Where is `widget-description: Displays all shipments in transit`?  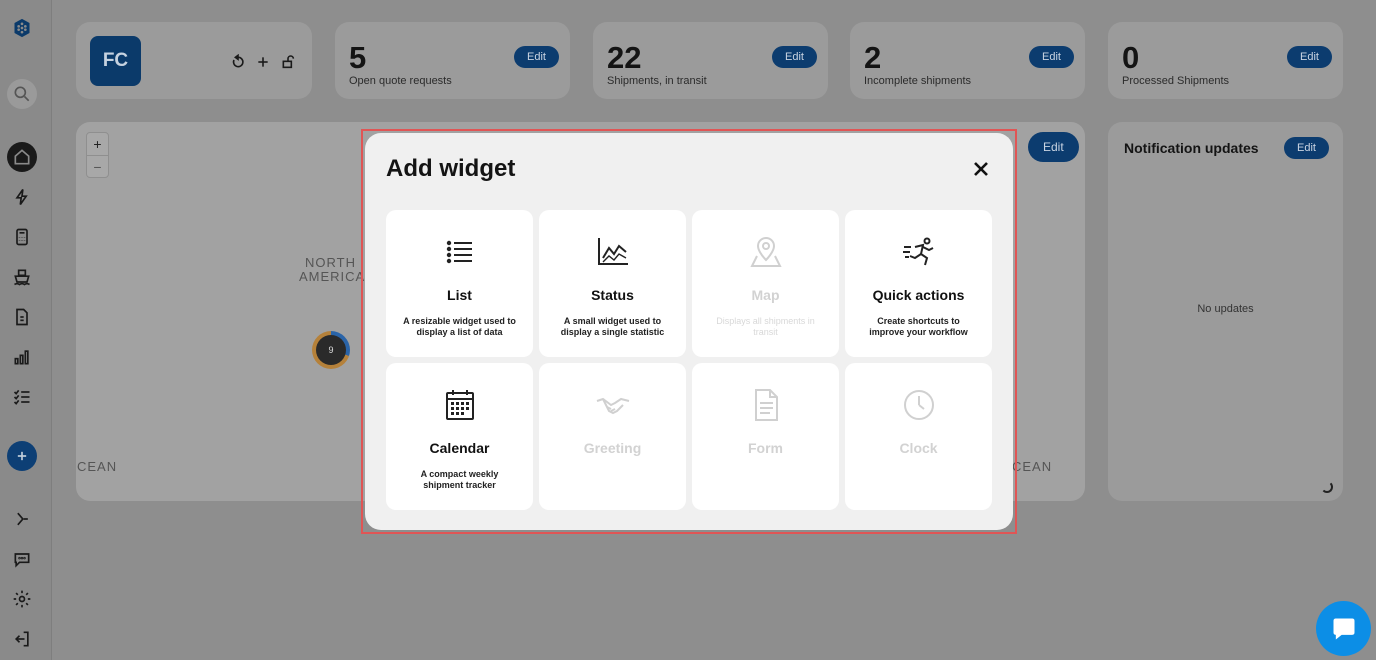 widget-description: Displays all shipments in transit is located at coordinates (765, 326).